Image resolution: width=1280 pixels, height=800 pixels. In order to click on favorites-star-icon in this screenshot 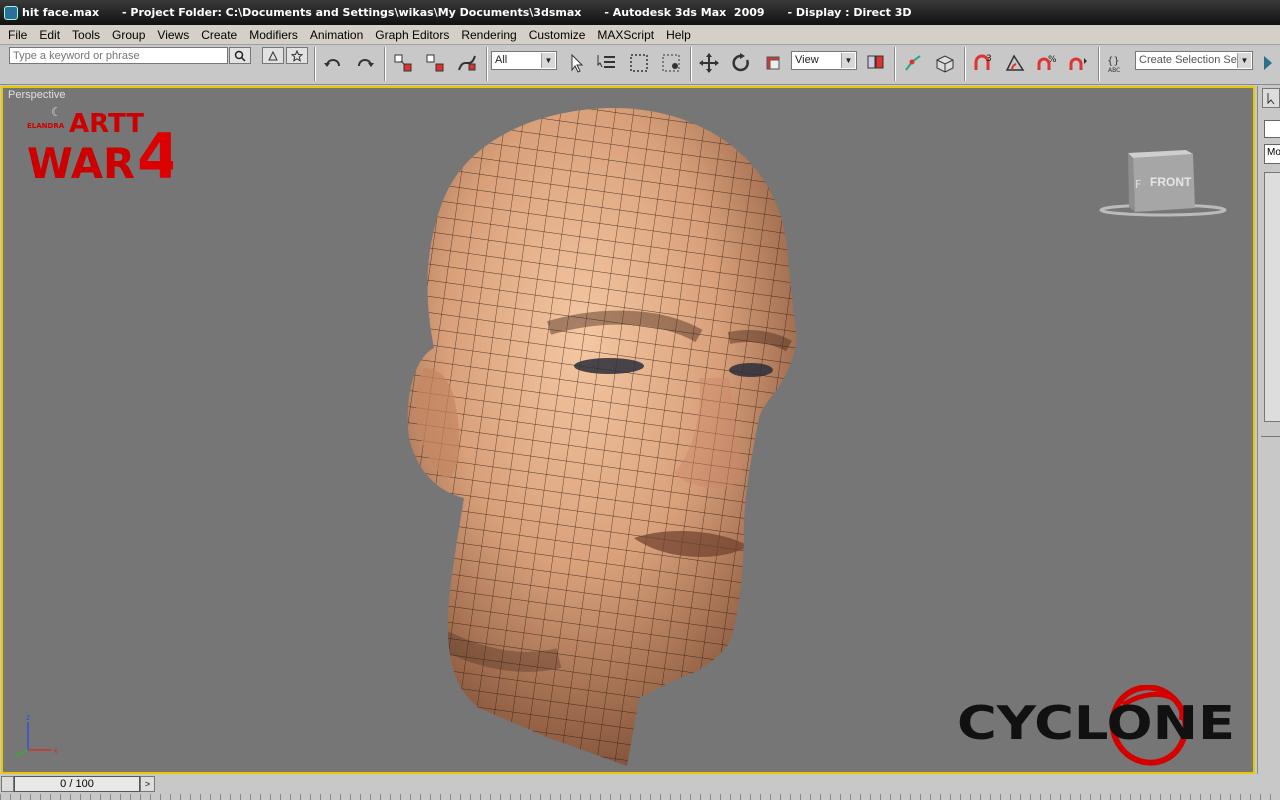, I will do `click(297, 55)`.